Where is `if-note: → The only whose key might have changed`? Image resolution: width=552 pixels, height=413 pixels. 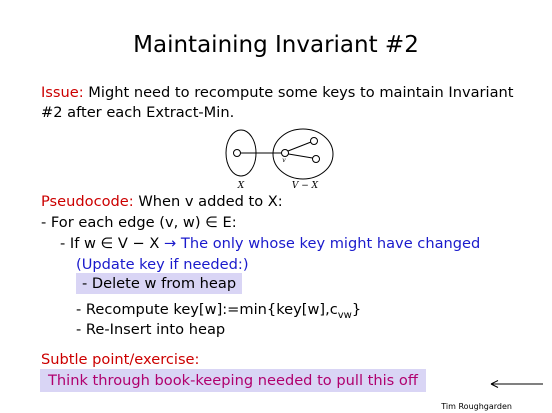 if-note: → The only whose key might have changed is located at coordinates (320, 243).